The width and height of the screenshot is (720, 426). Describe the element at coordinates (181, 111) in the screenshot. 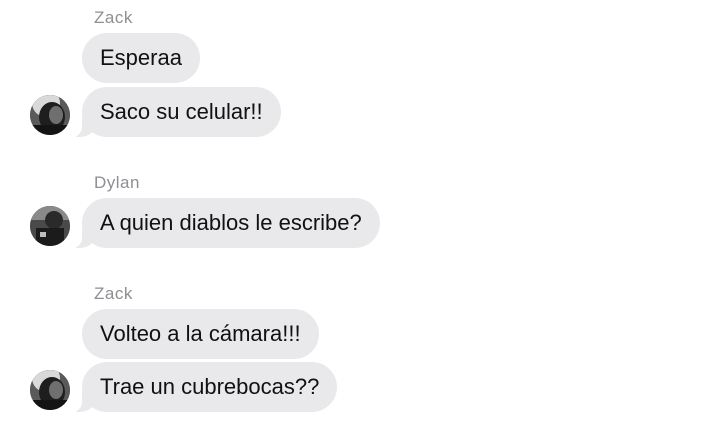

I see `message-text: Saco su celular!!` at that location.